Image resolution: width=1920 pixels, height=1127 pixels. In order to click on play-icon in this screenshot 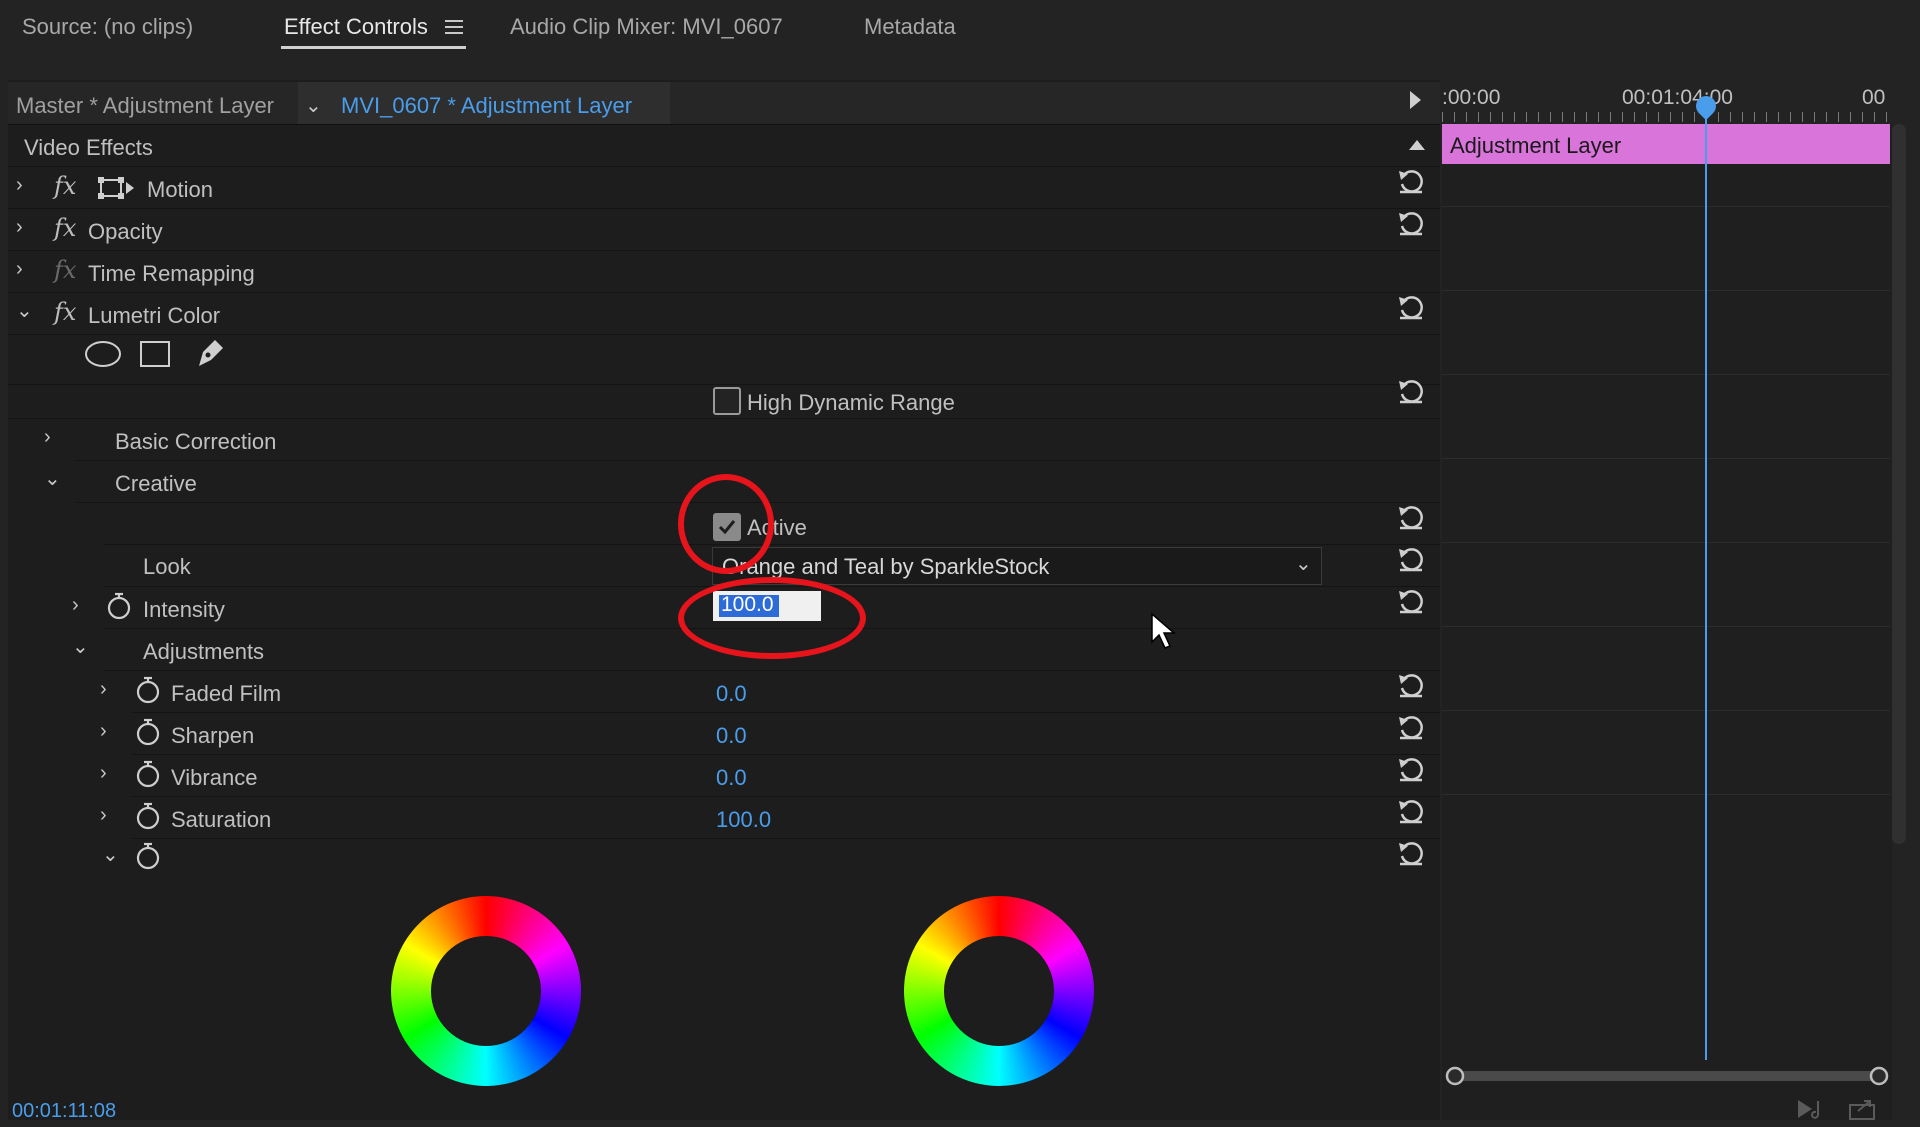, I will do `click(1415, 100)`.